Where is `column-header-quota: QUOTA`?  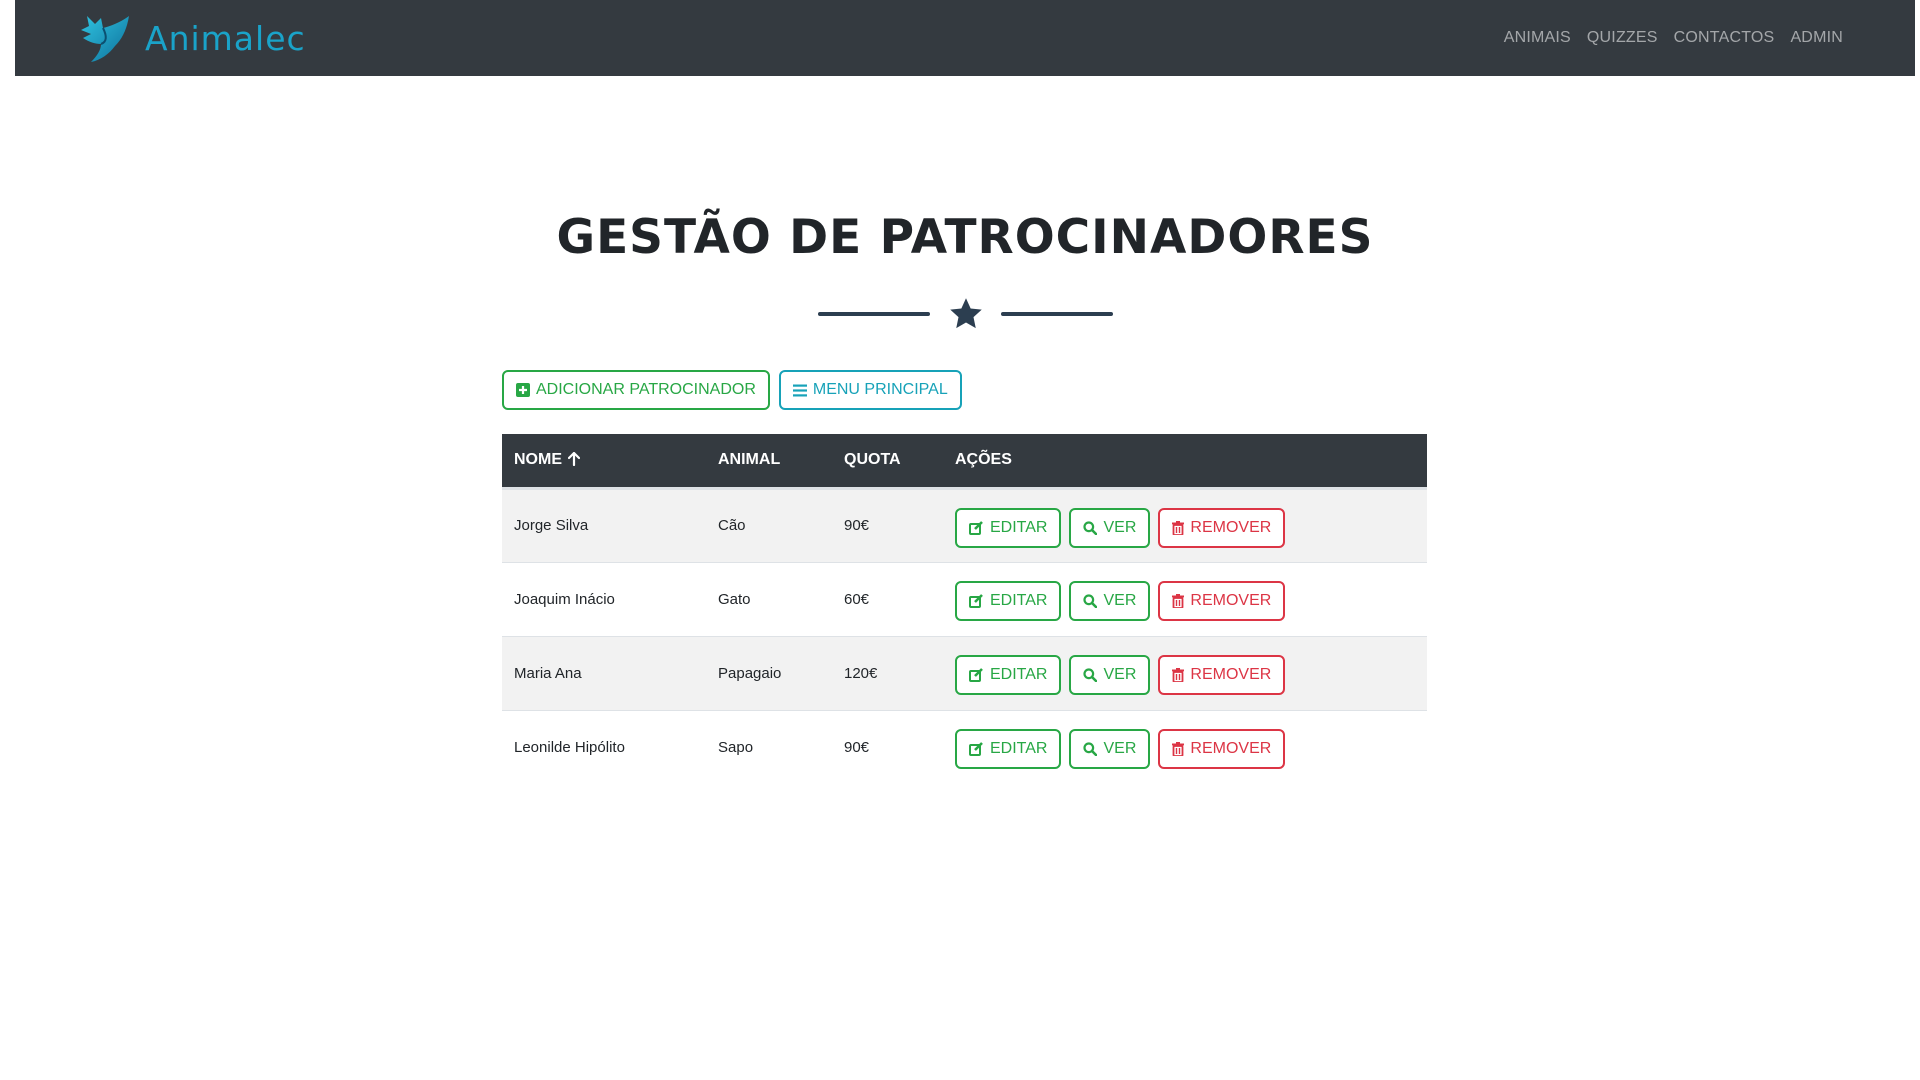 column-header-quota: QUOTA is located at coordinates (872, 460).